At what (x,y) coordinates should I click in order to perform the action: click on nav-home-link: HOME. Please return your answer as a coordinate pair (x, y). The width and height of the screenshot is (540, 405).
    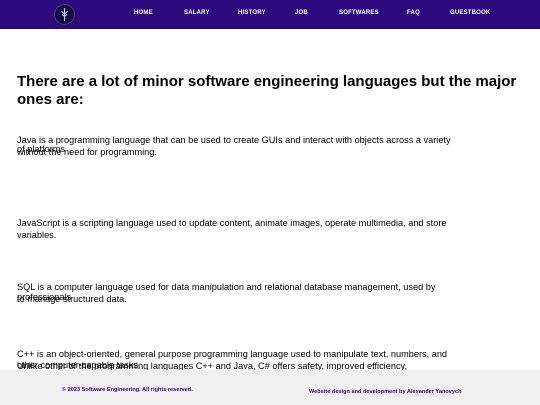
    Looking at the image, I should click on (143, 13).